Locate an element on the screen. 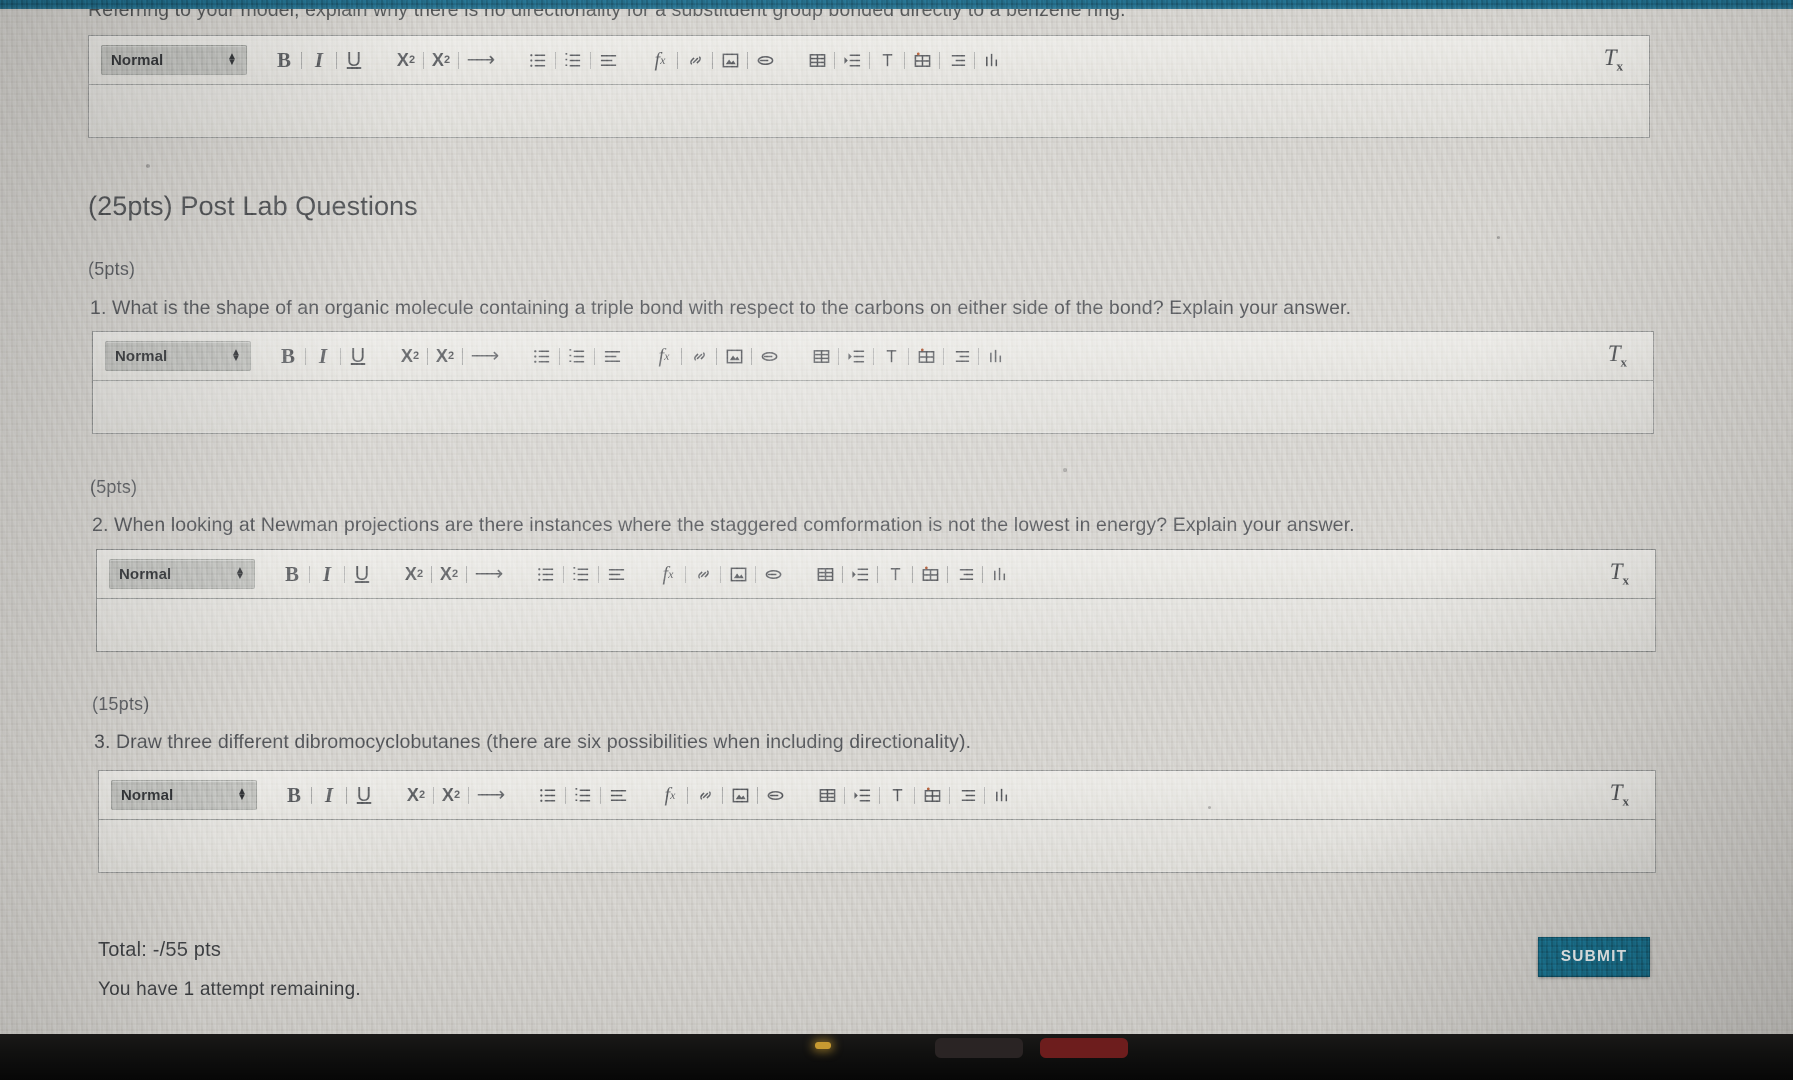 The image size is (1793, 1080). format-select-0: Normal ▲ ▼ is located at coordinates (174, 60).